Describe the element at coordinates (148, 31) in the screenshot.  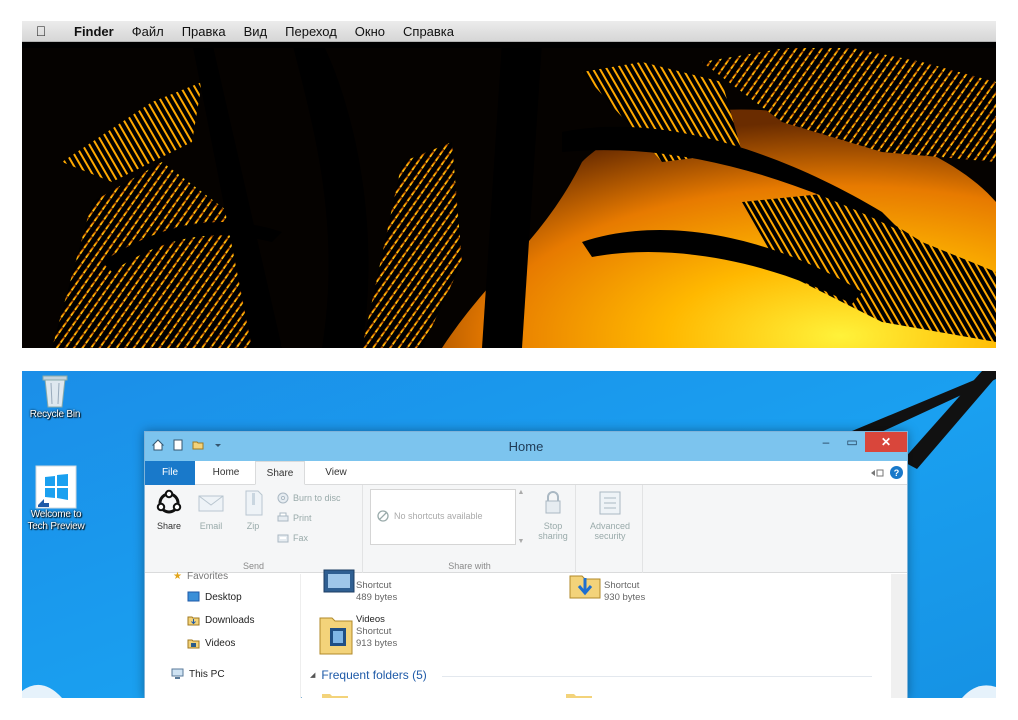
I see `menu-file: Файл` at that location.